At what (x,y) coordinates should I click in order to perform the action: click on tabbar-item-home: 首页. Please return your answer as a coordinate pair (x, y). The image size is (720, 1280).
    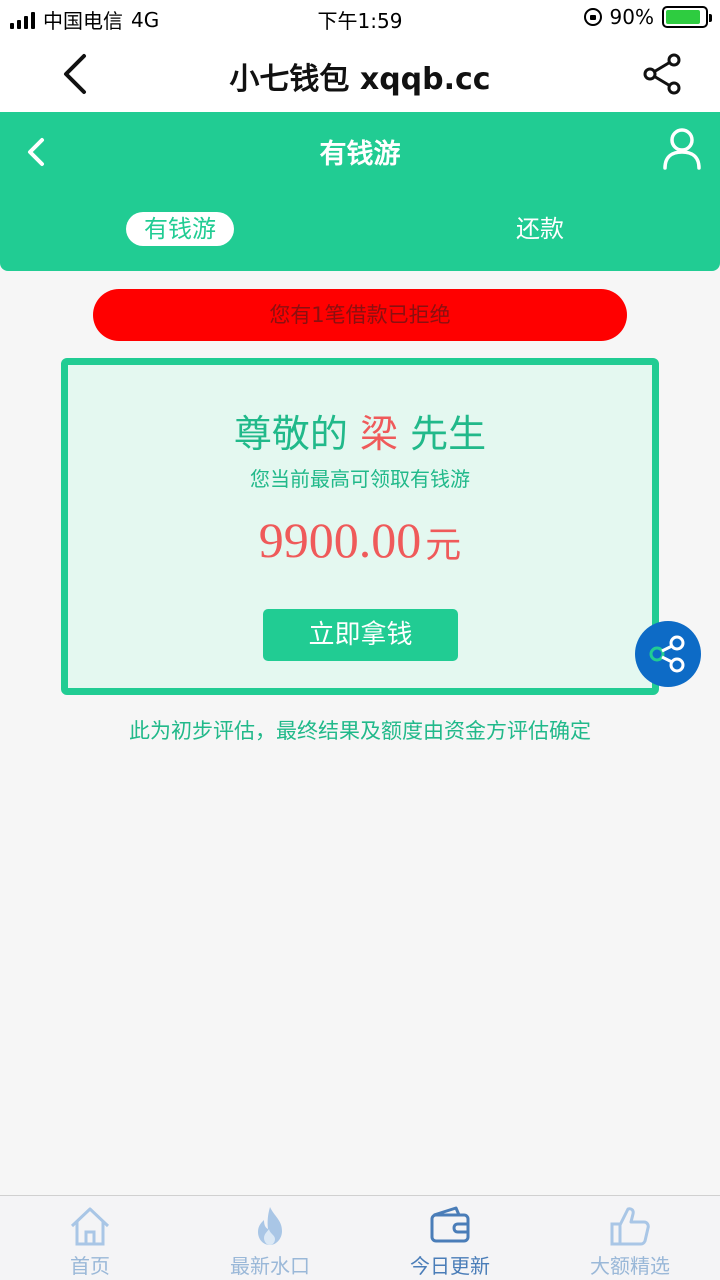
    Looking at the image, I should click on (90, 1238).